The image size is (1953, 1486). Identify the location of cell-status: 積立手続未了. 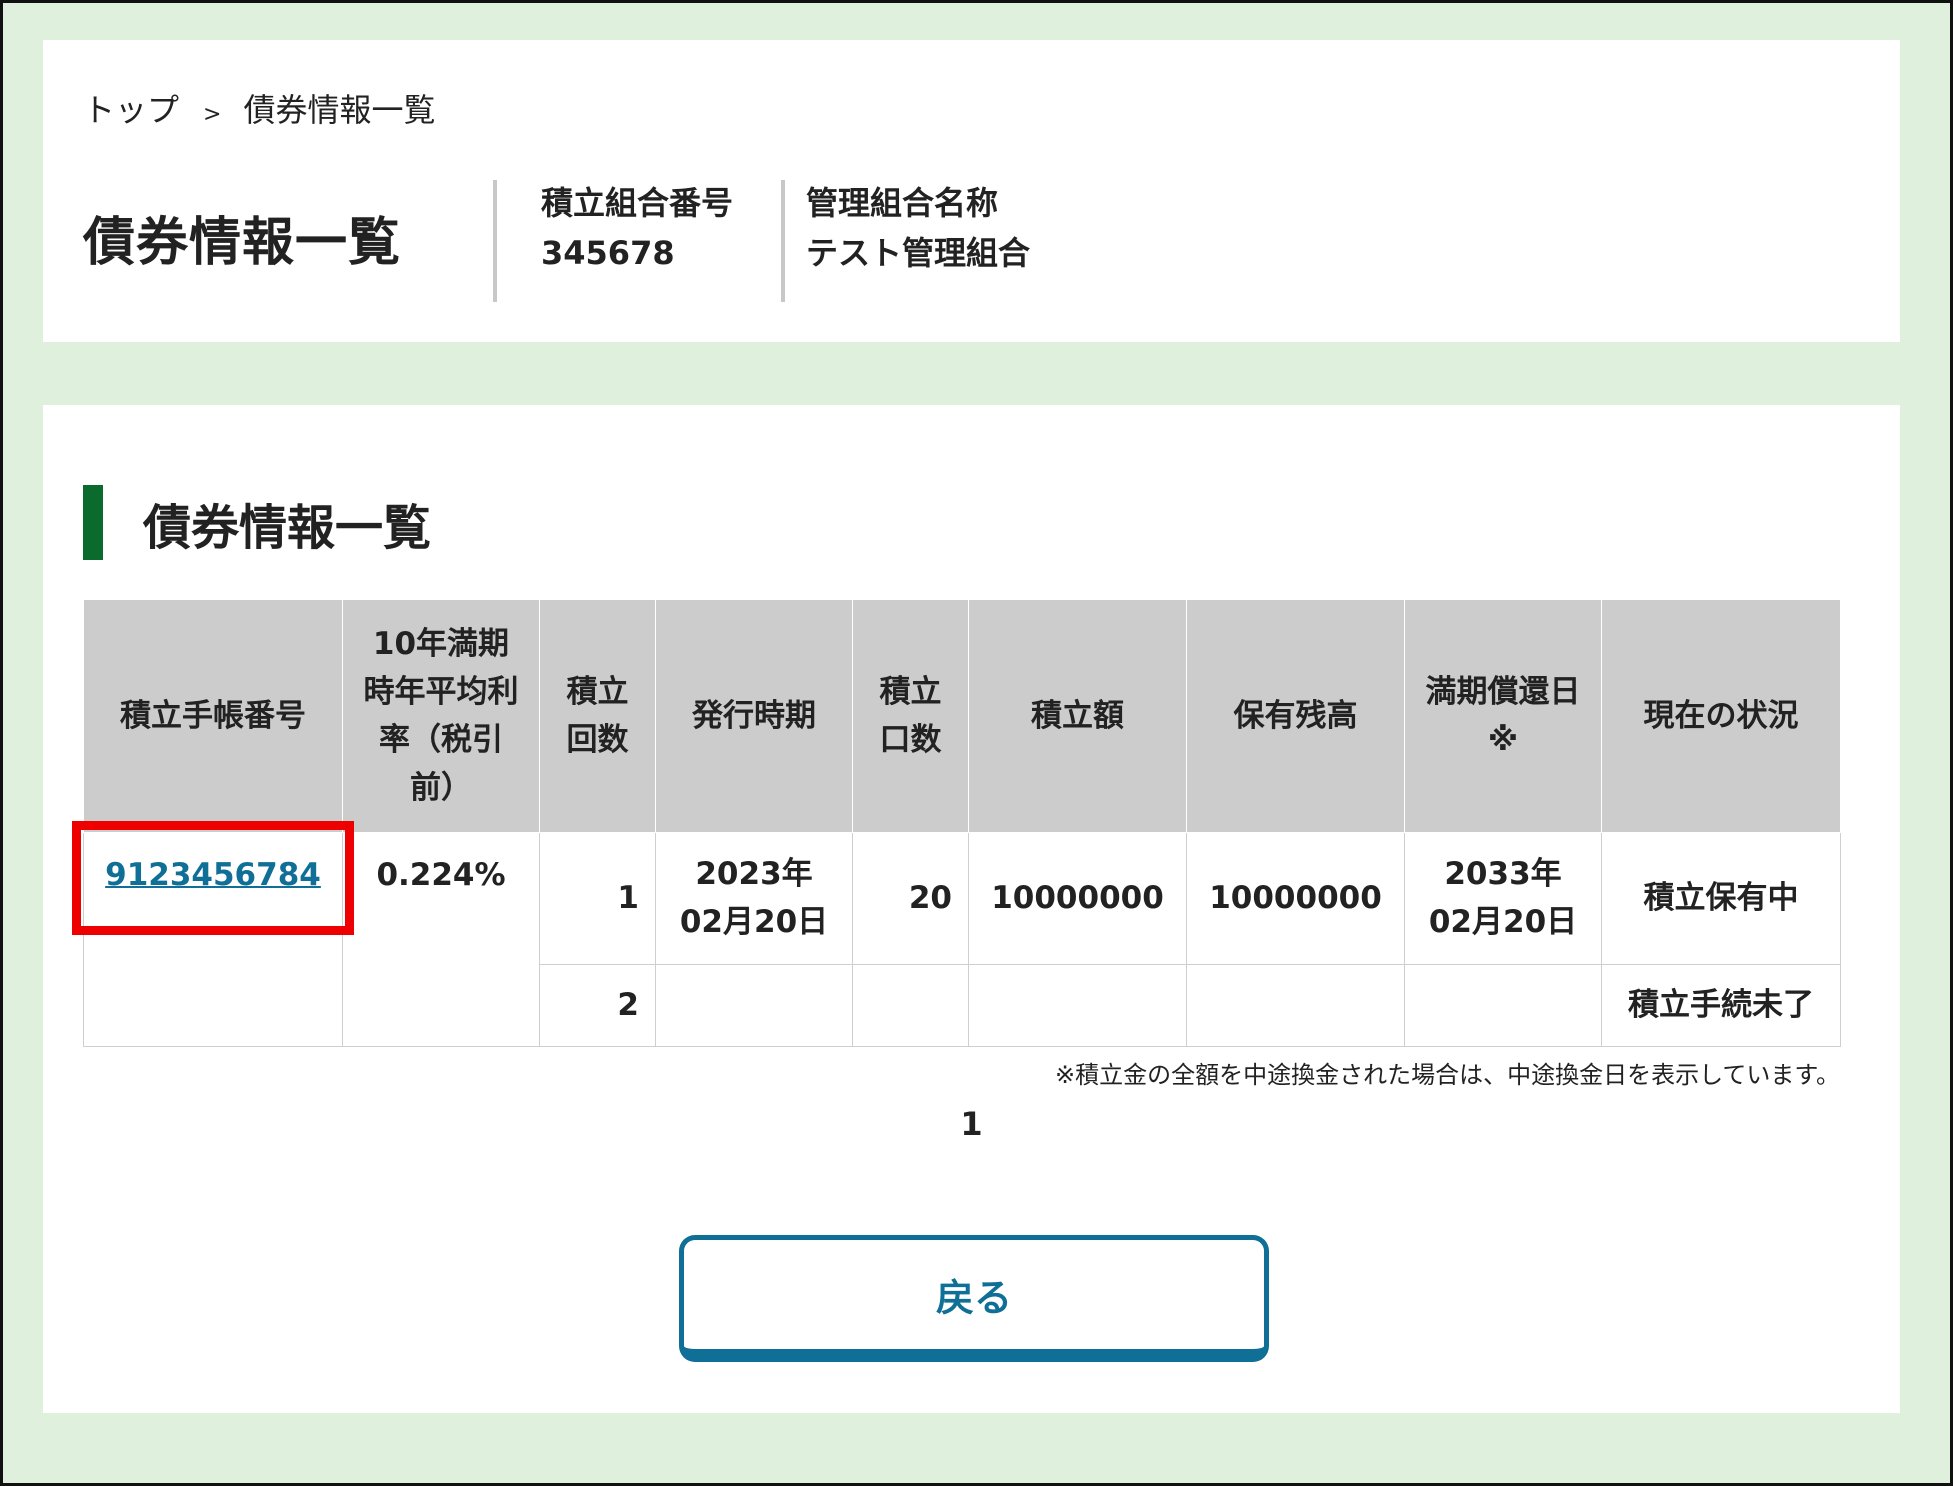
(1721, 1005).